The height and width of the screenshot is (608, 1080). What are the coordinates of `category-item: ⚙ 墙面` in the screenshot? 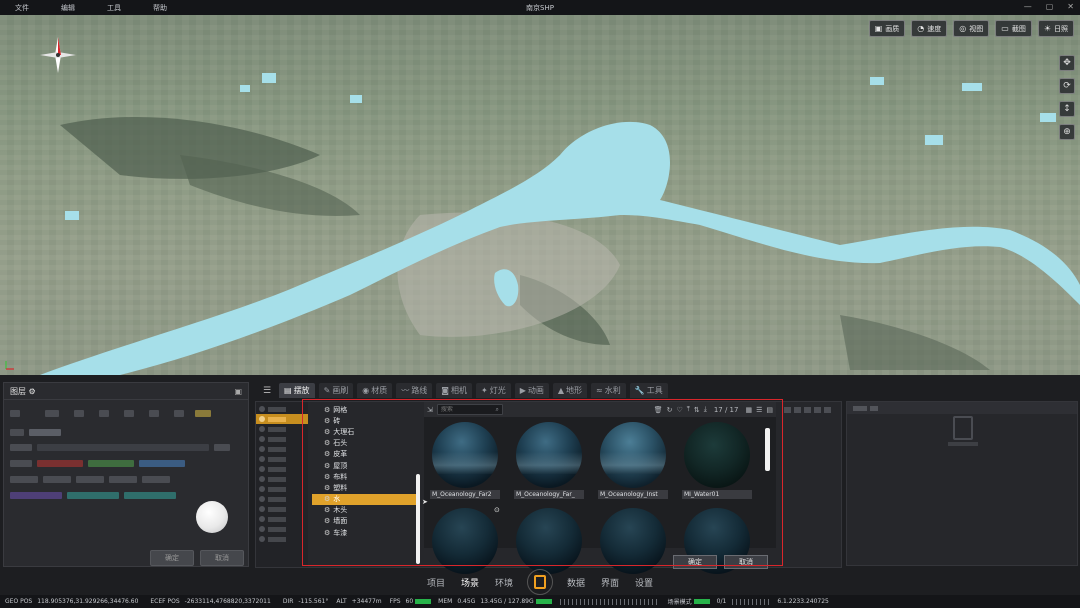 It's located at (364, 521).